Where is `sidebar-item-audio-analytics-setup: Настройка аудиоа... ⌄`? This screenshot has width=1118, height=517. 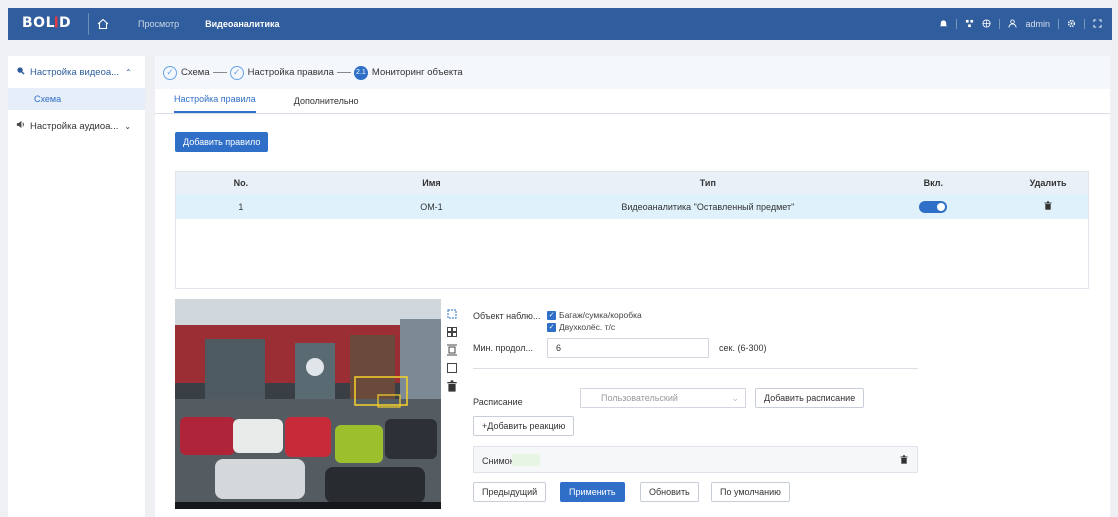 sidebar-item-audio-analytics-setup: Настройка аудиоа... ⌄ is located at coordinates (76, 126).